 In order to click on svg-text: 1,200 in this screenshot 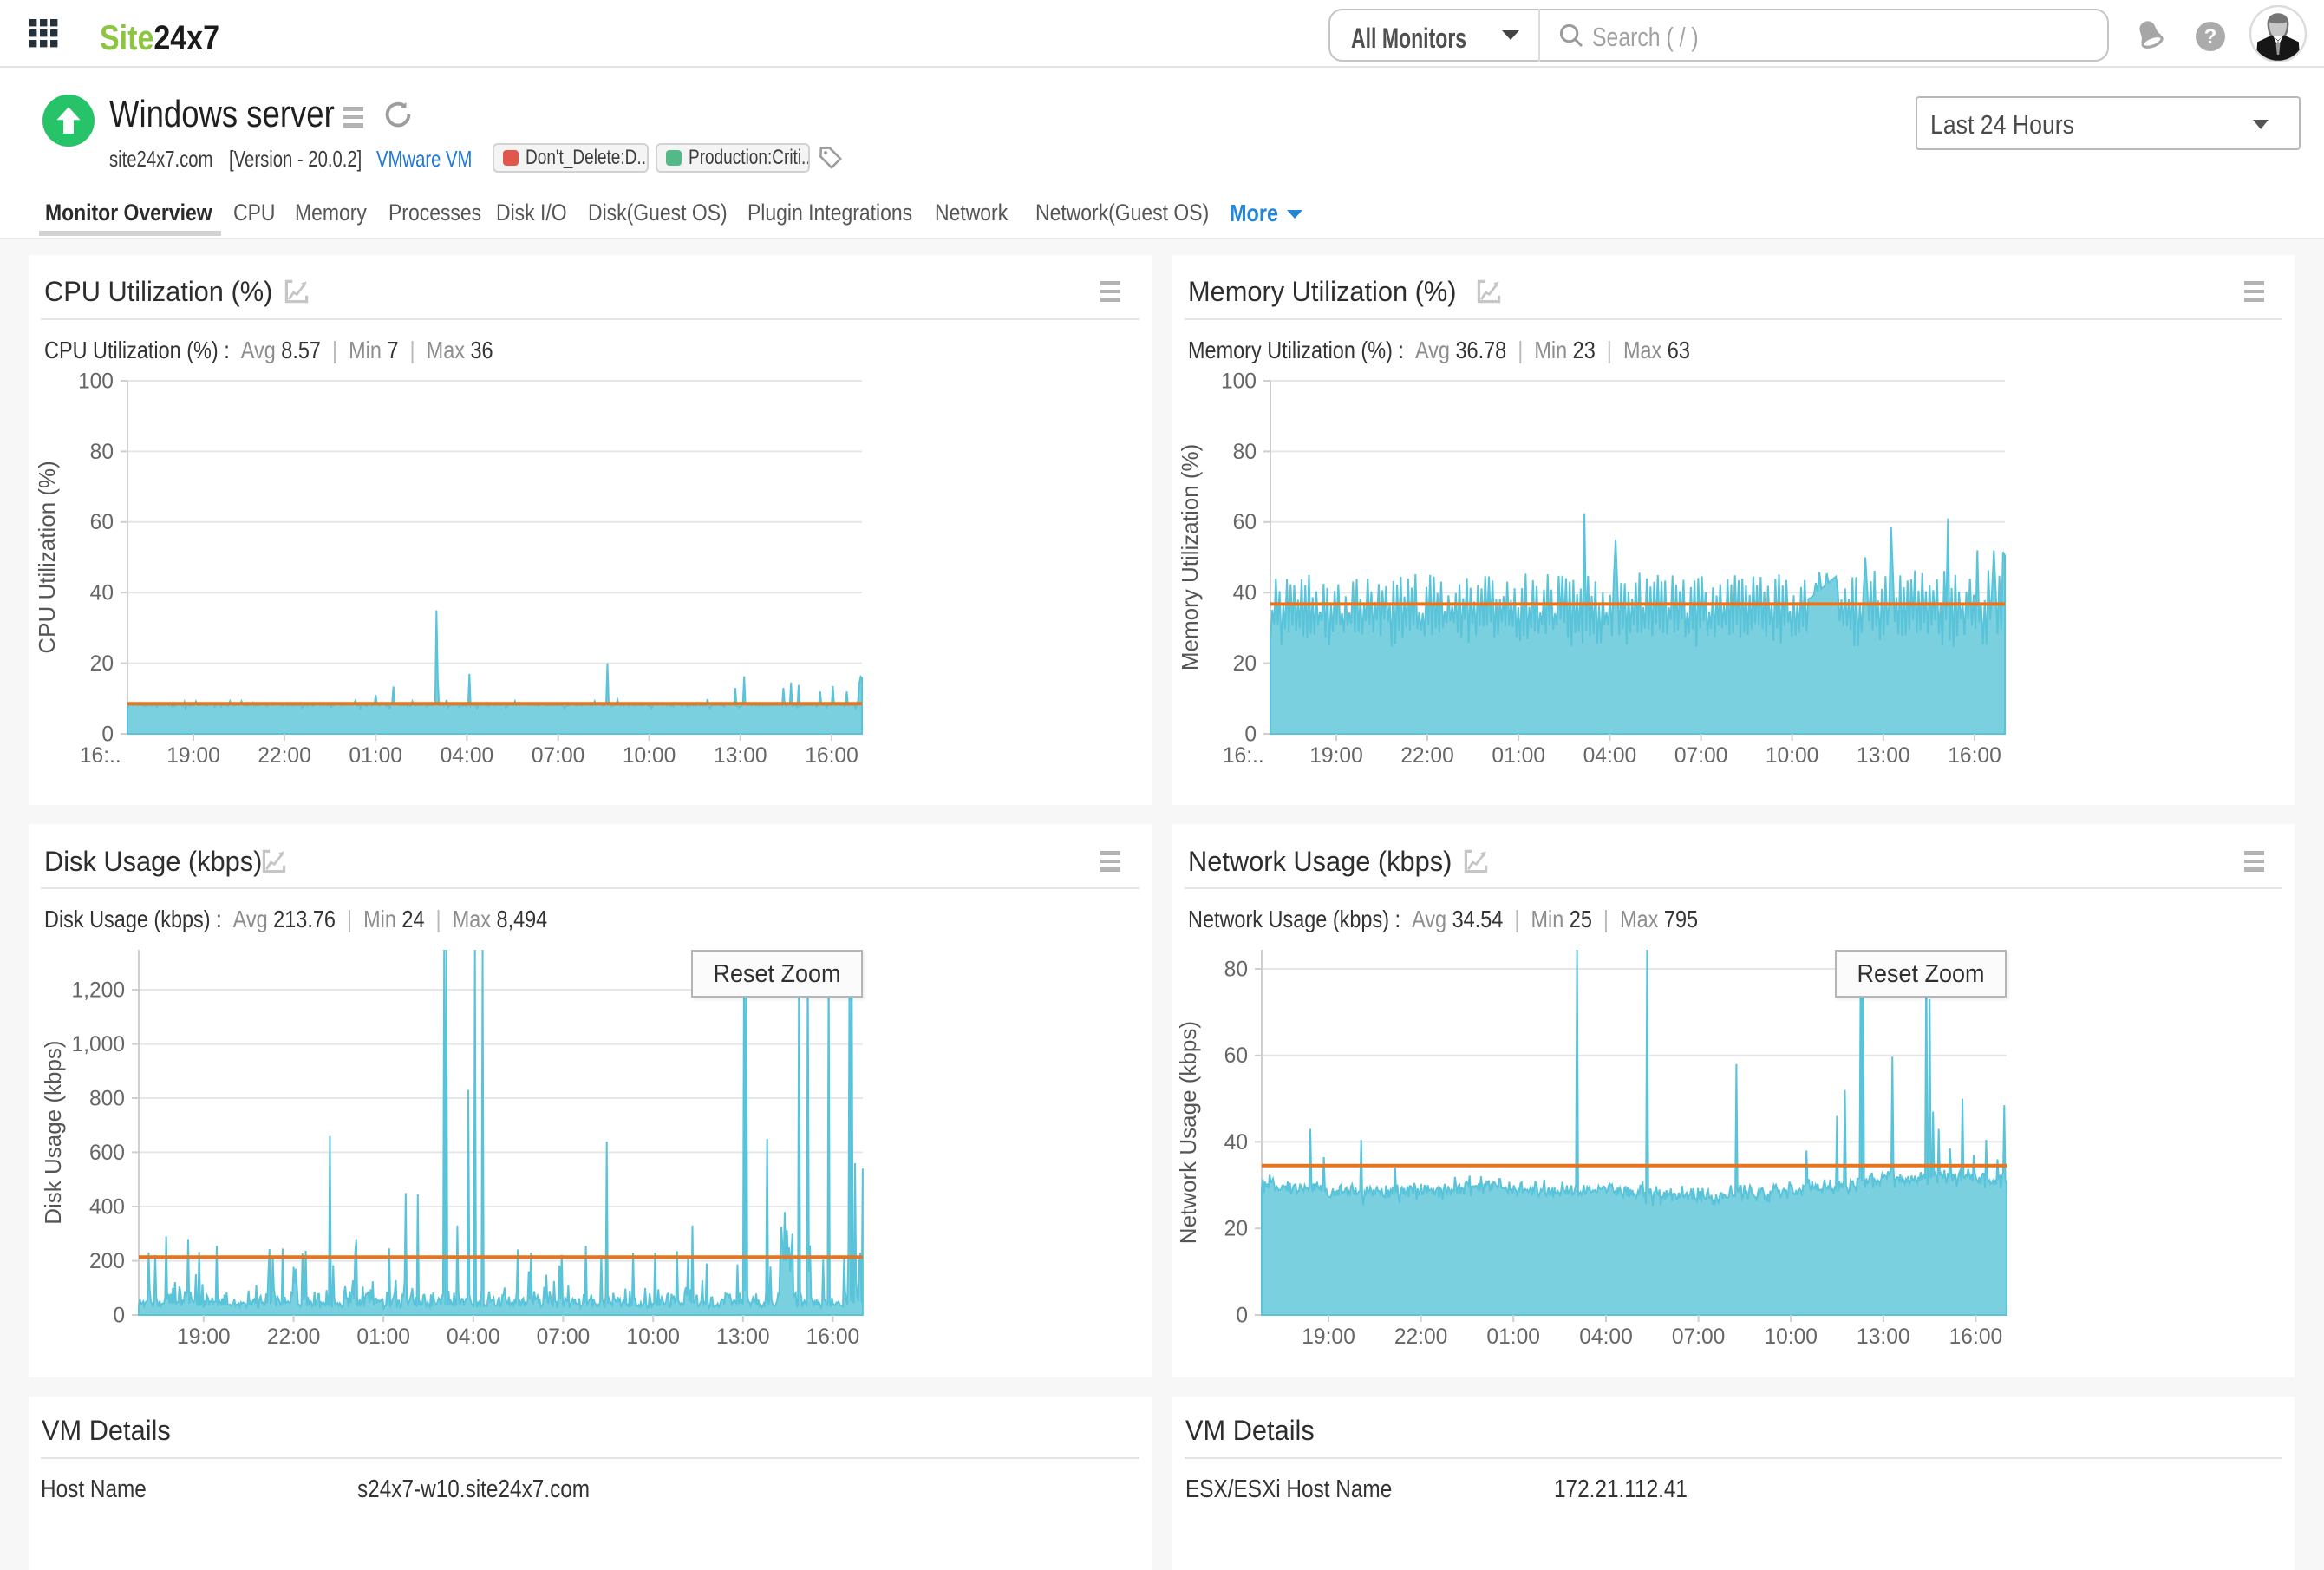, I will do `click(98, 990)`.